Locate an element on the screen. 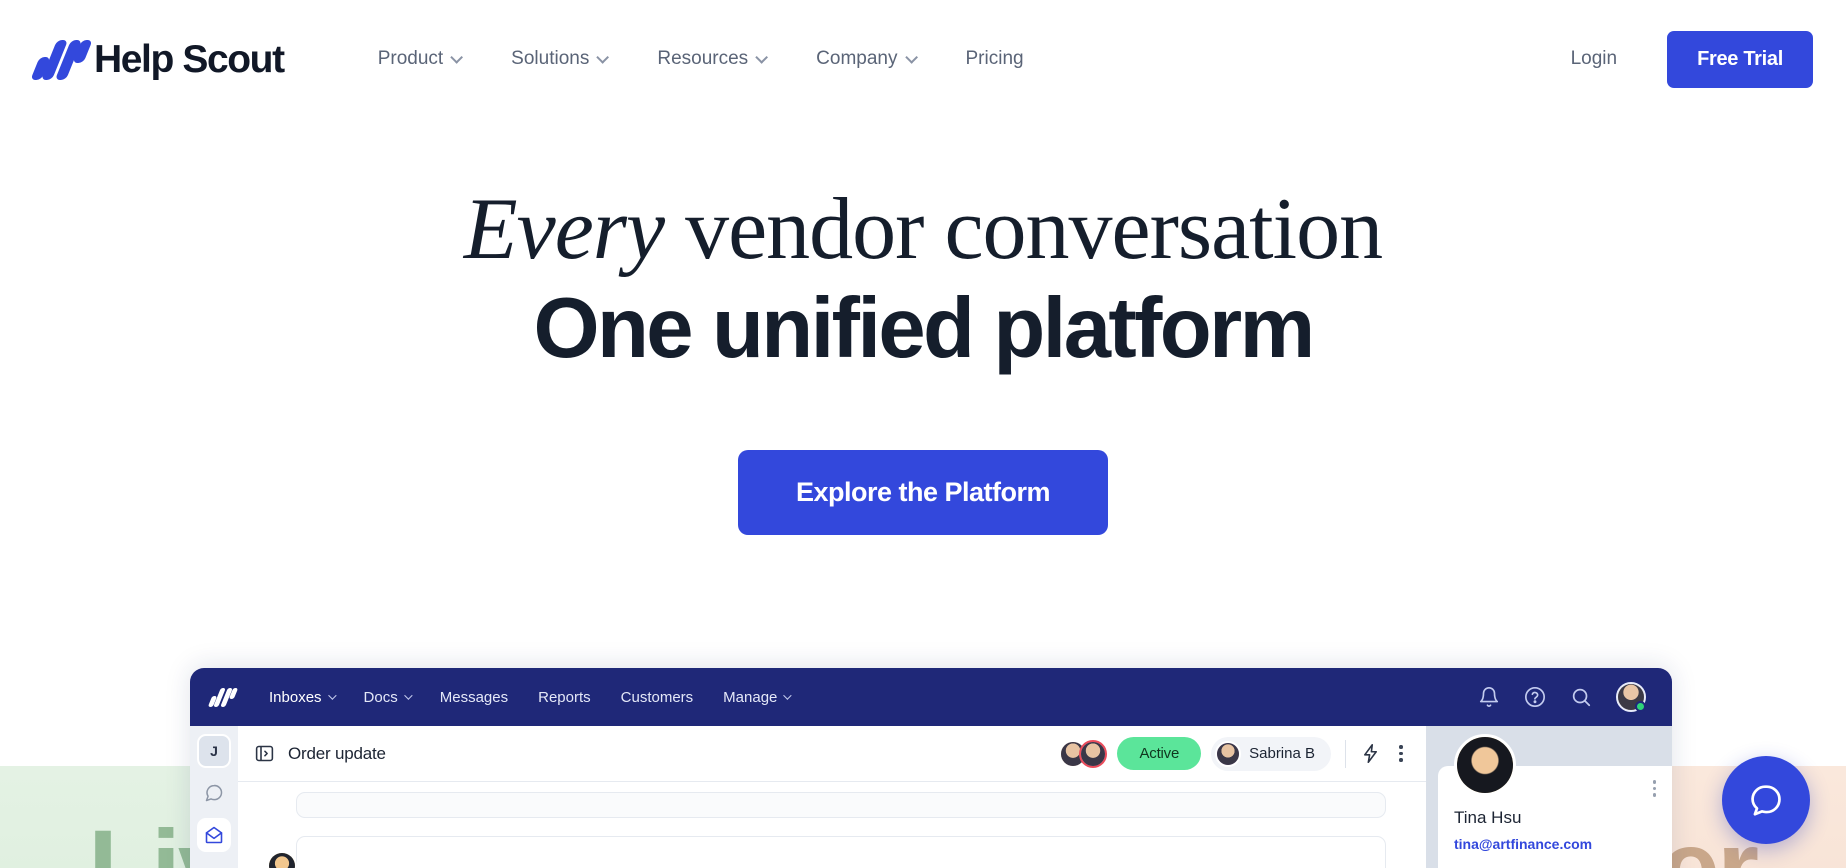  inbox-envelope-icon is located at coordinates (214, 835).